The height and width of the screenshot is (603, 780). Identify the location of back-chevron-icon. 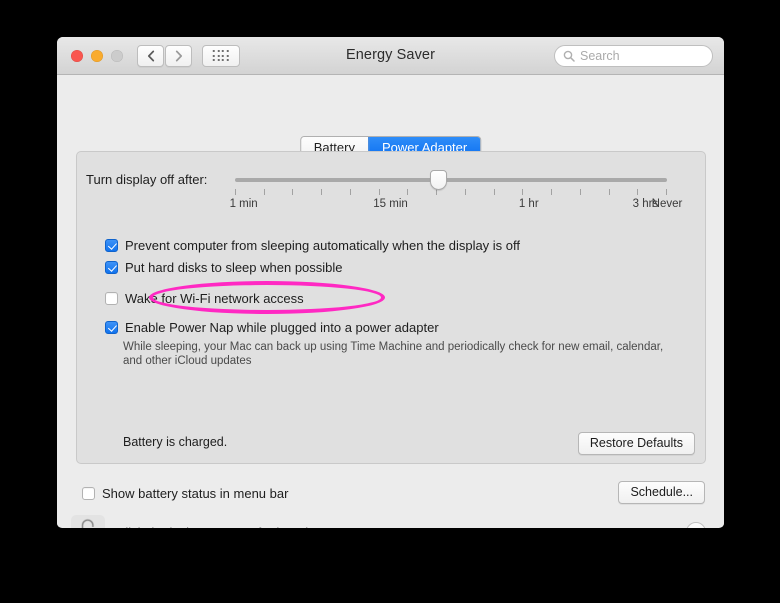
(150, 56).